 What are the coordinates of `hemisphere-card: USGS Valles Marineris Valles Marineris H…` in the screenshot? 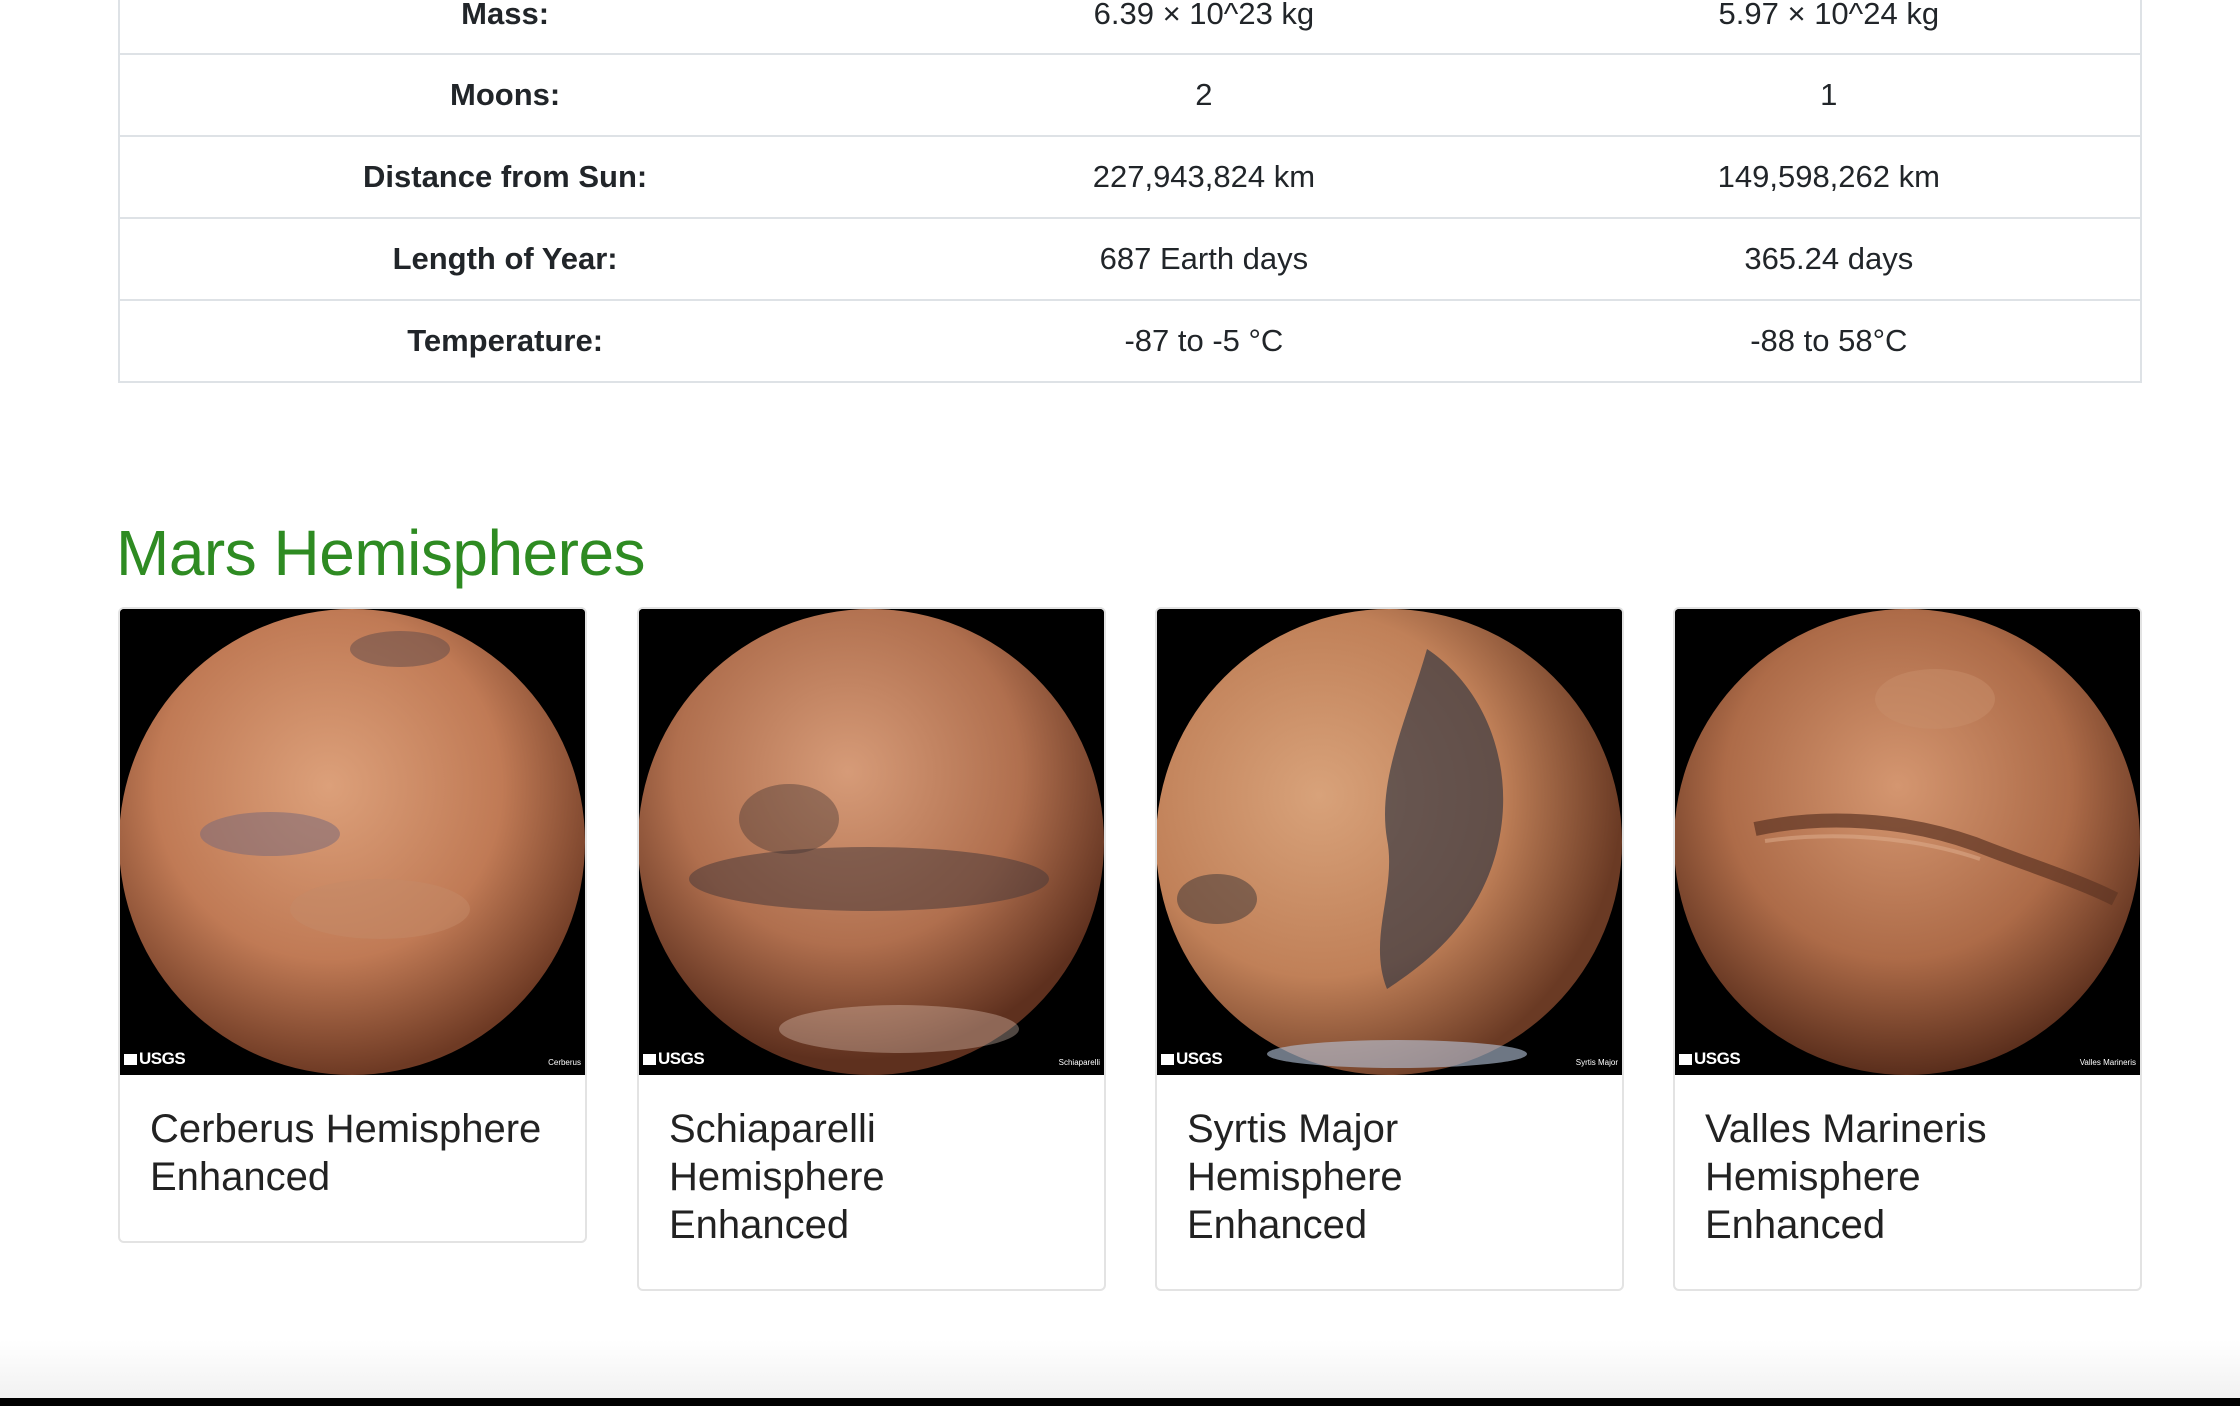 It's located at (1907, 949).